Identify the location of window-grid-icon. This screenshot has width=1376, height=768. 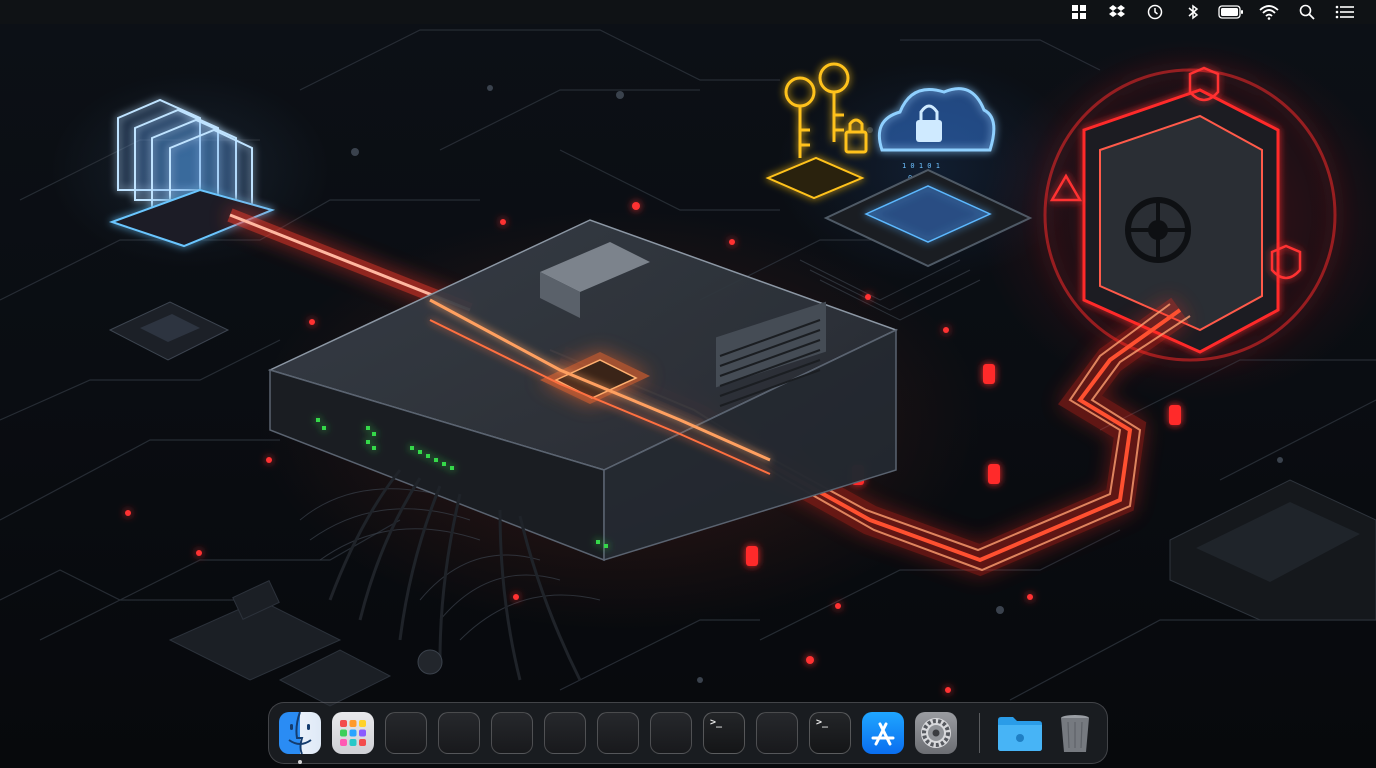
(1079, 12).